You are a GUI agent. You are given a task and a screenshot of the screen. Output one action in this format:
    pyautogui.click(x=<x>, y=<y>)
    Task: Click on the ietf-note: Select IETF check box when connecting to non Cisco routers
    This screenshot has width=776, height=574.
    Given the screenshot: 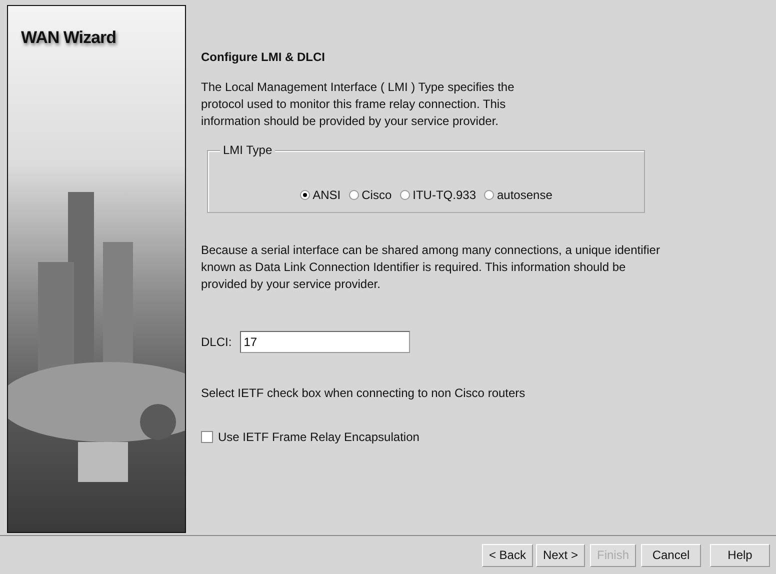 What is the action you would take?
    pyautogui.click(x=363, y=393)
    